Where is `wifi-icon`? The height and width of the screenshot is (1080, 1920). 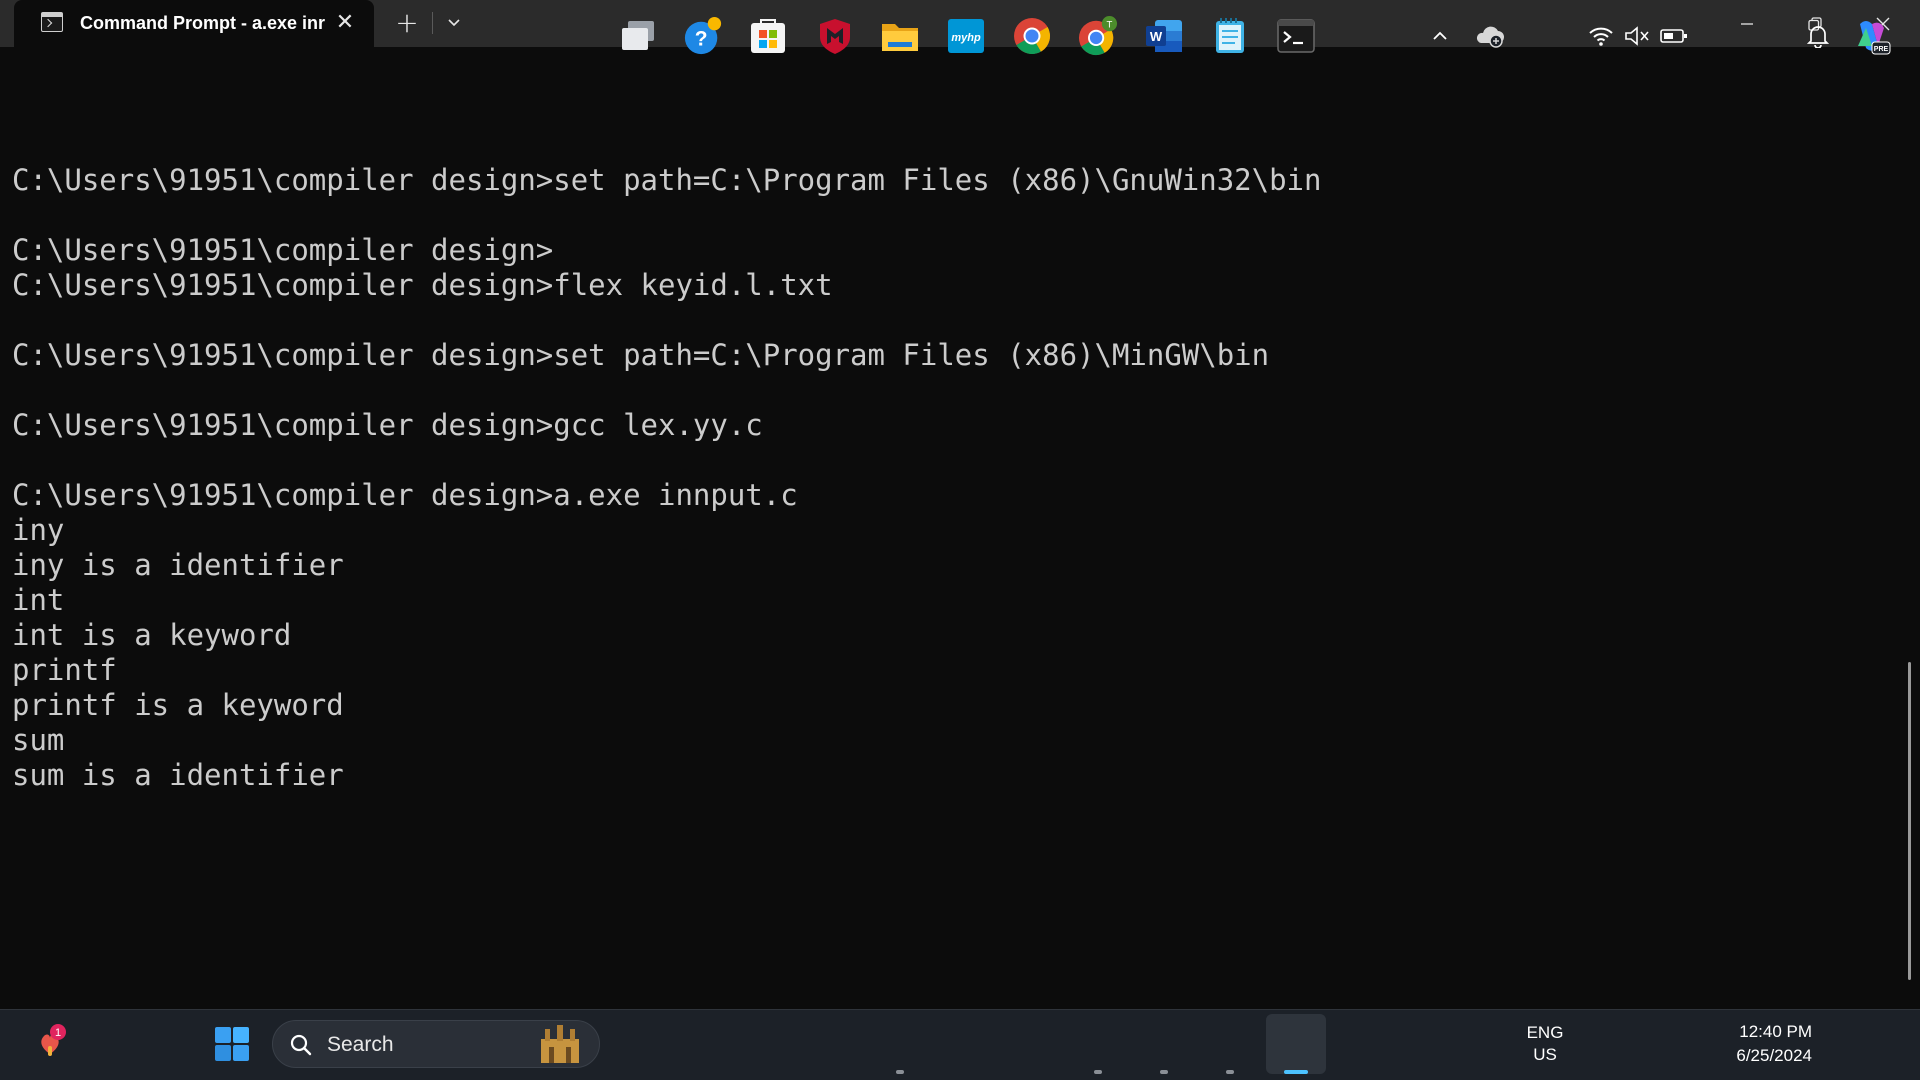 wifi-icon is located at coordinates (1601, 36).